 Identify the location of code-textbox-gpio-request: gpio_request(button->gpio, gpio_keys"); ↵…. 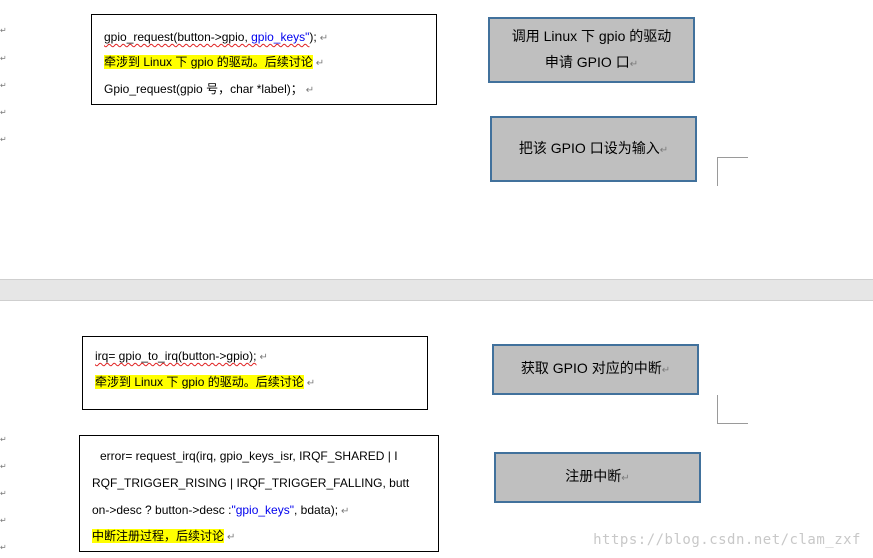
(264, 59).